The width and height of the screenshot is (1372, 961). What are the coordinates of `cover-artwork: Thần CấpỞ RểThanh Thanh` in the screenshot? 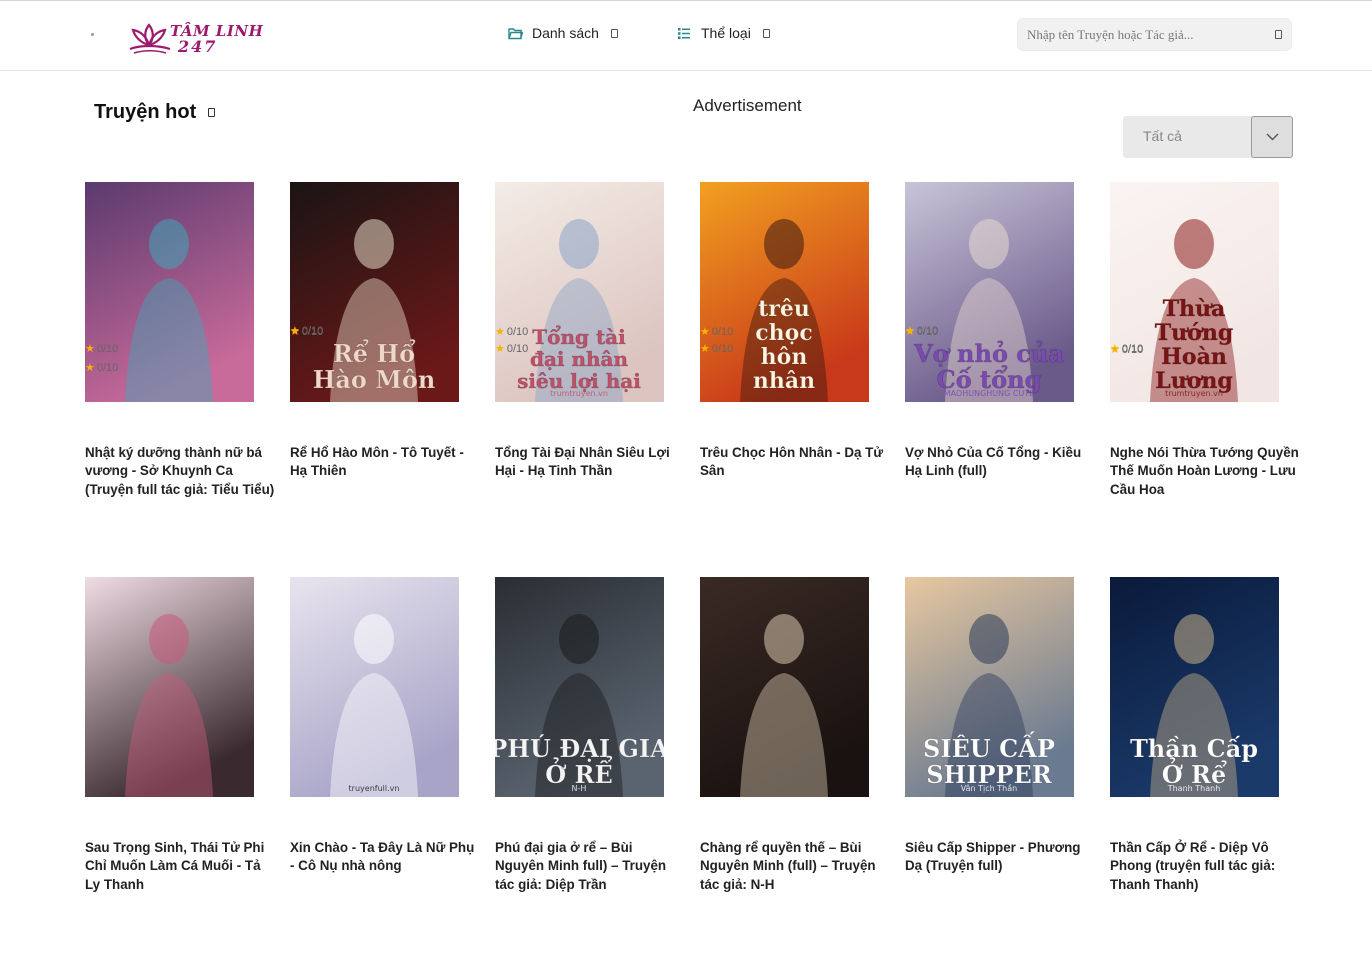 It's located at (1194, 687).